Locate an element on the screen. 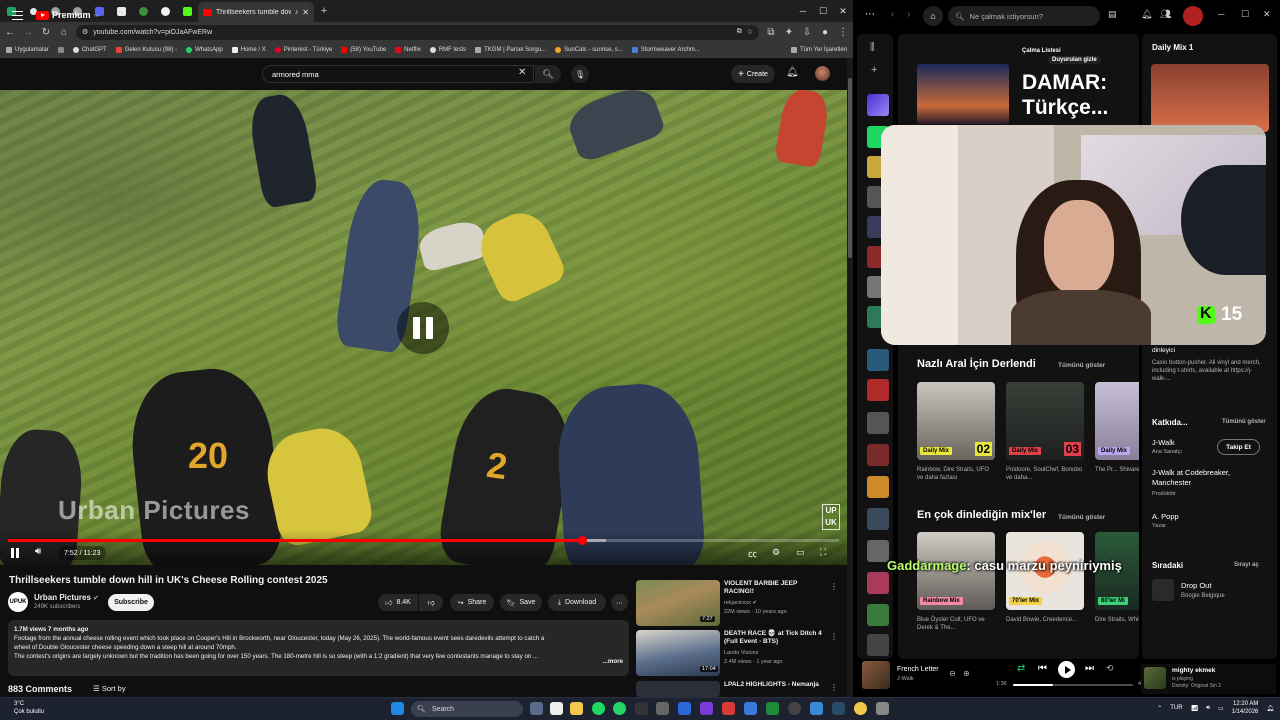 The width and height of the screenshot is (1280, 720). notifications-bell-icon: 🔔︎ is located at coordinates (792, 72).